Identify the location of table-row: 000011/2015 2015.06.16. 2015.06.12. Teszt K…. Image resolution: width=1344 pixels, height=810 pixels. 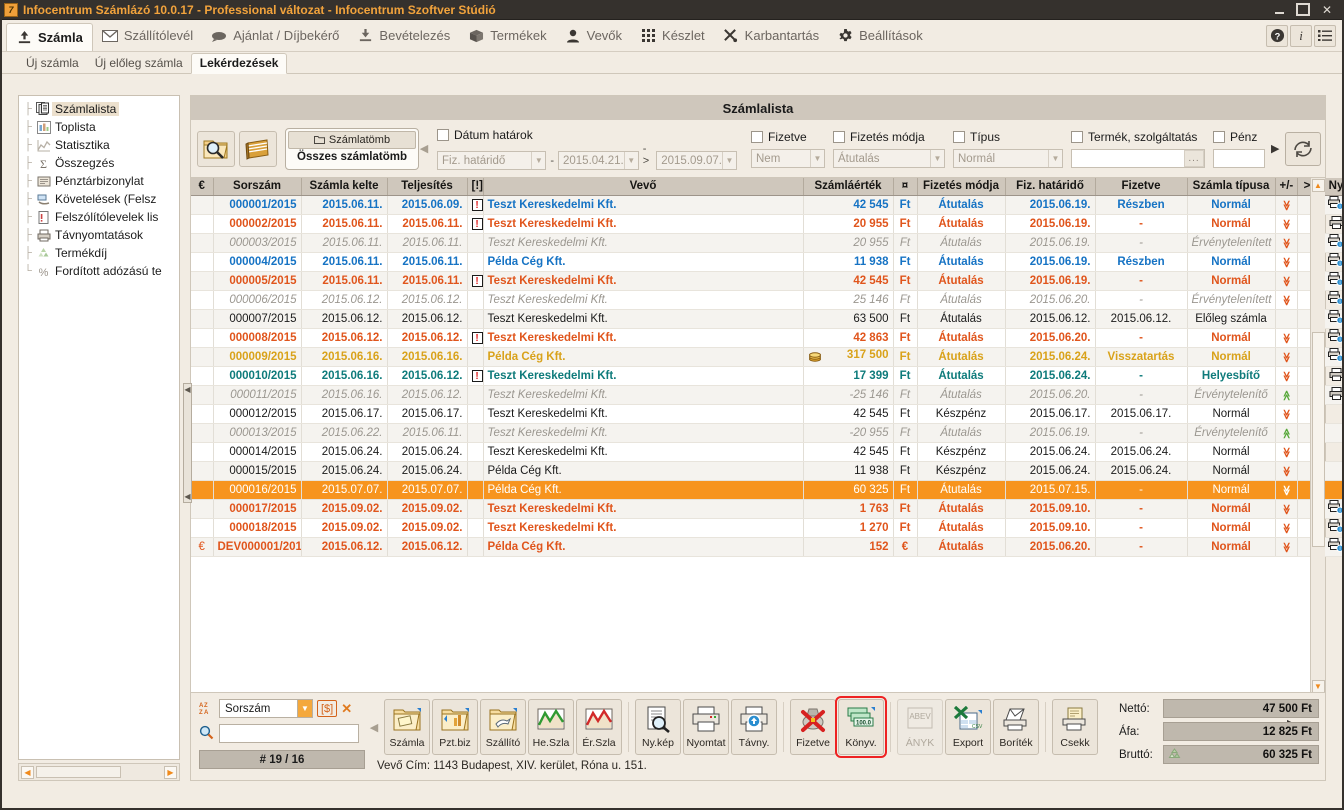
(767, 395).